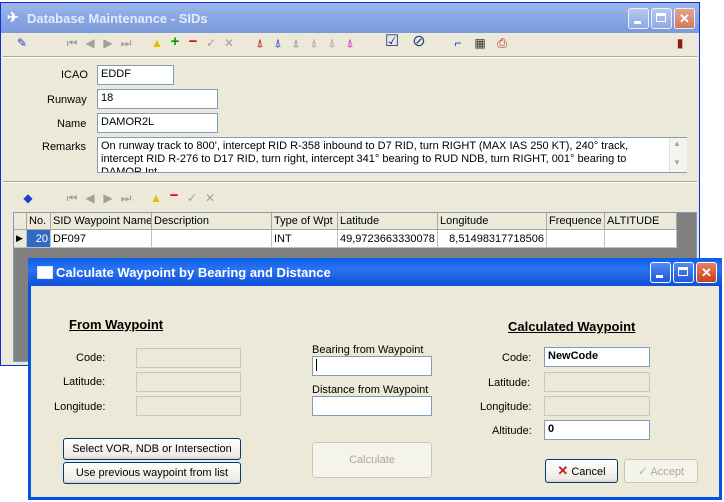 This screenshot has height=502, width=724. What do you see at coordinates (316, 365) in the screenshot?
I see `text-cursor` at bounding box center [316, 365].